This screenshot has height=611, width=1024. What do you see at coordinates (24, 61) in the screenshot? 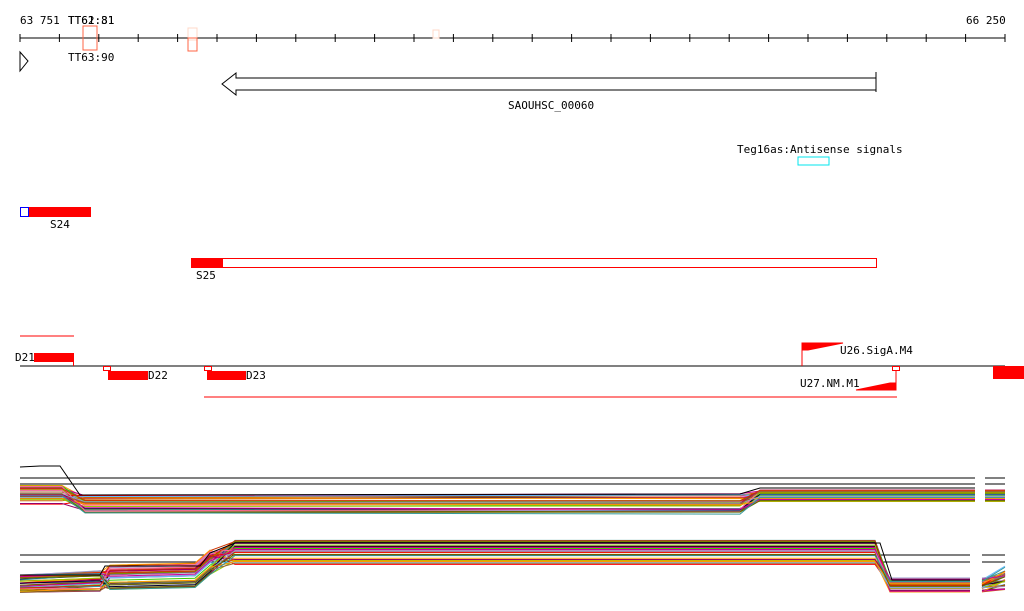
I see `play-triangle-icon` at bounding box center [24, 61].